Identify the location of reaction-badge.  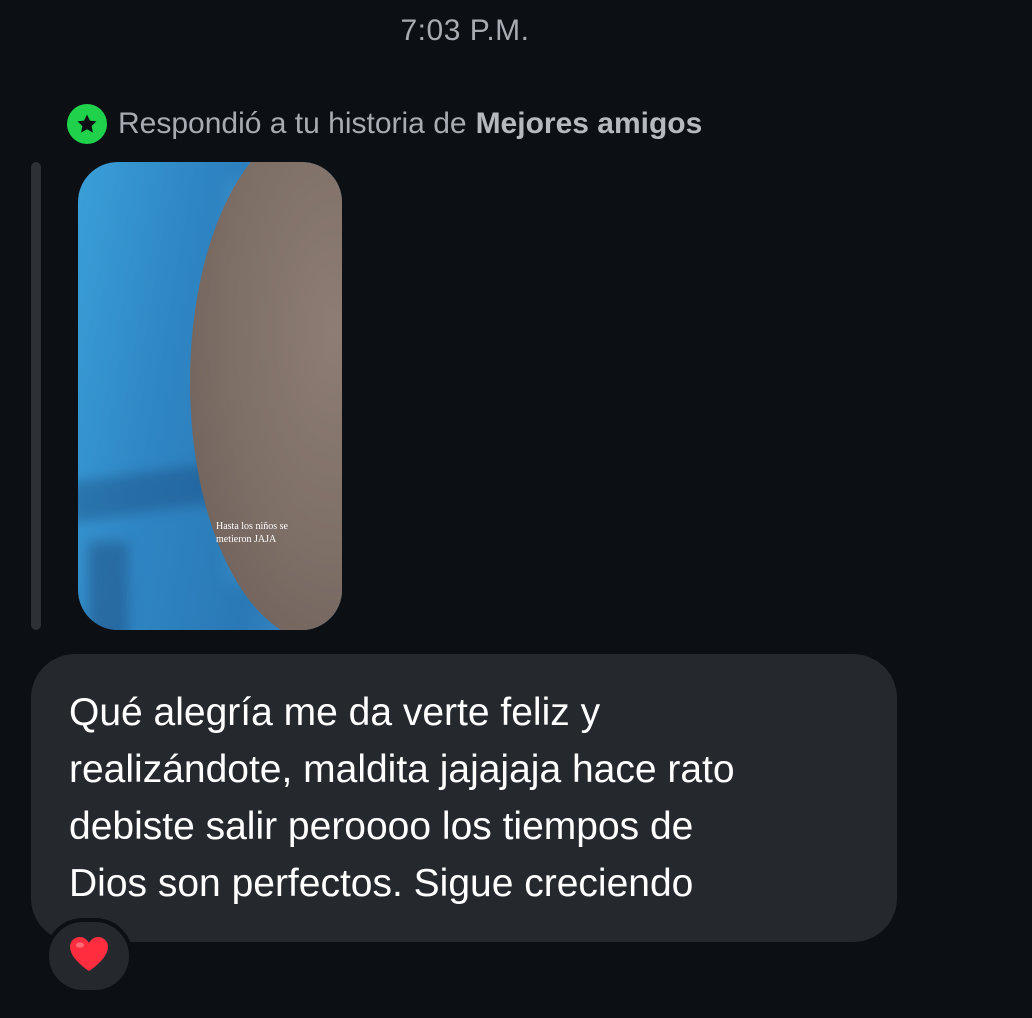
(89, 956).